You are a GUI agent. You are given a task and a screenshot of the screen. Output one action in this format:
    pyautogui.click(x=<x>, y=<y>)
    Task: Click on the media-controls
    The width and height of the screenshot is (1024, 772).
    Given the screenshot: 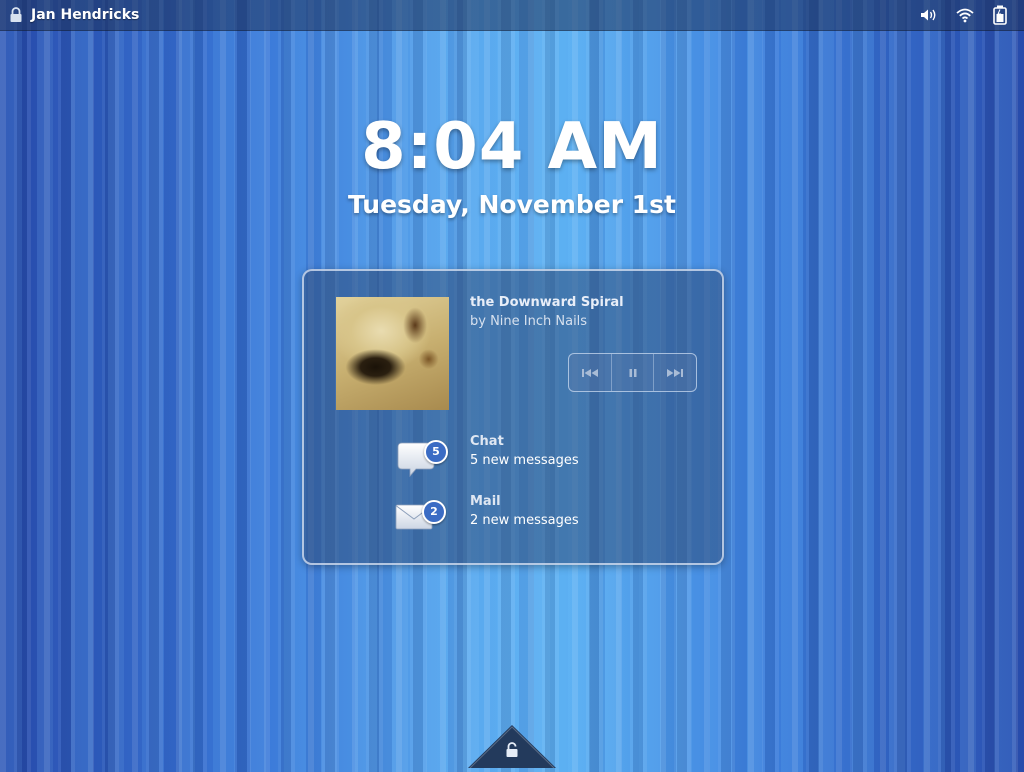 What is the action you would take?
    pyautogui.click(x=632, y=372)
    